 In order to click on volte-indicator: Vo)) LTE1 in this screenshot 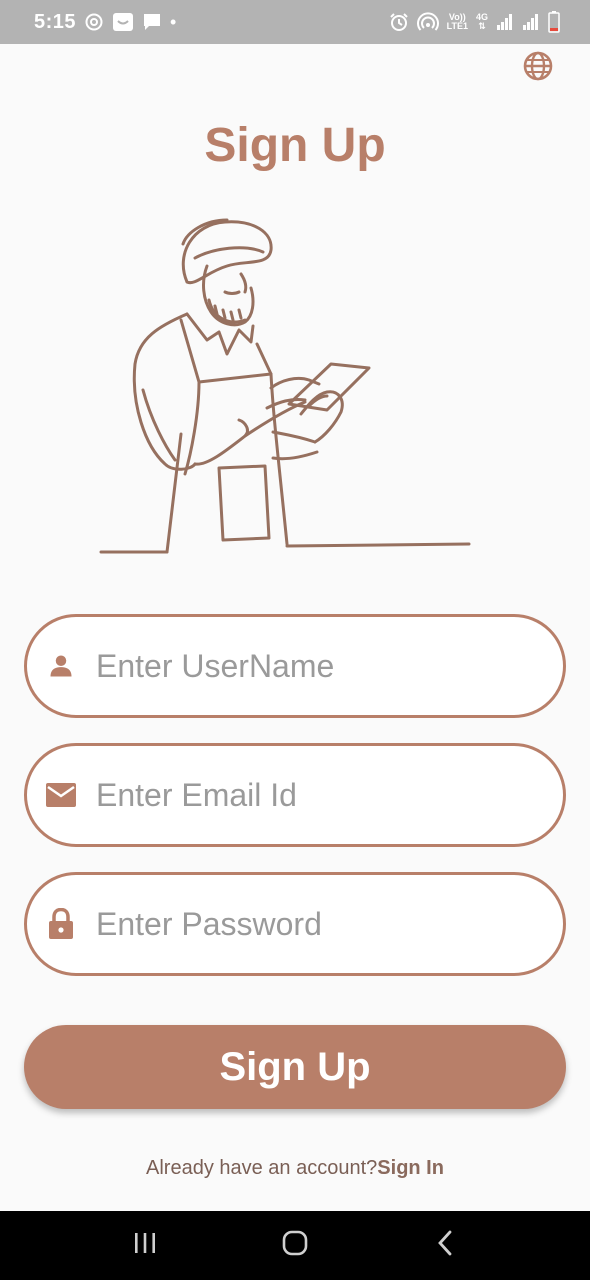, I will do `click(457, 22)`.